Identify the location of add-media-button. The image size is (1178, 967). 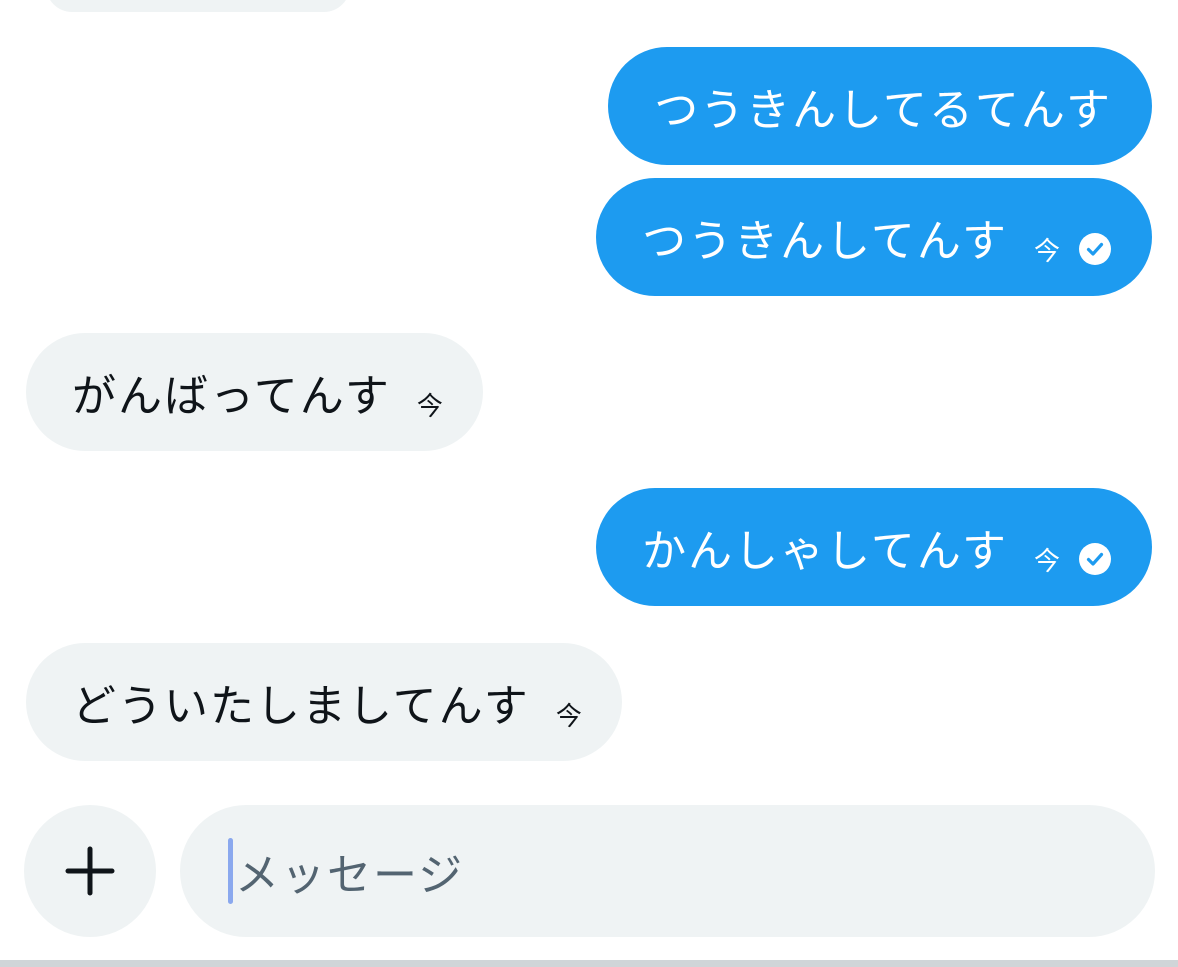
(90, 871).